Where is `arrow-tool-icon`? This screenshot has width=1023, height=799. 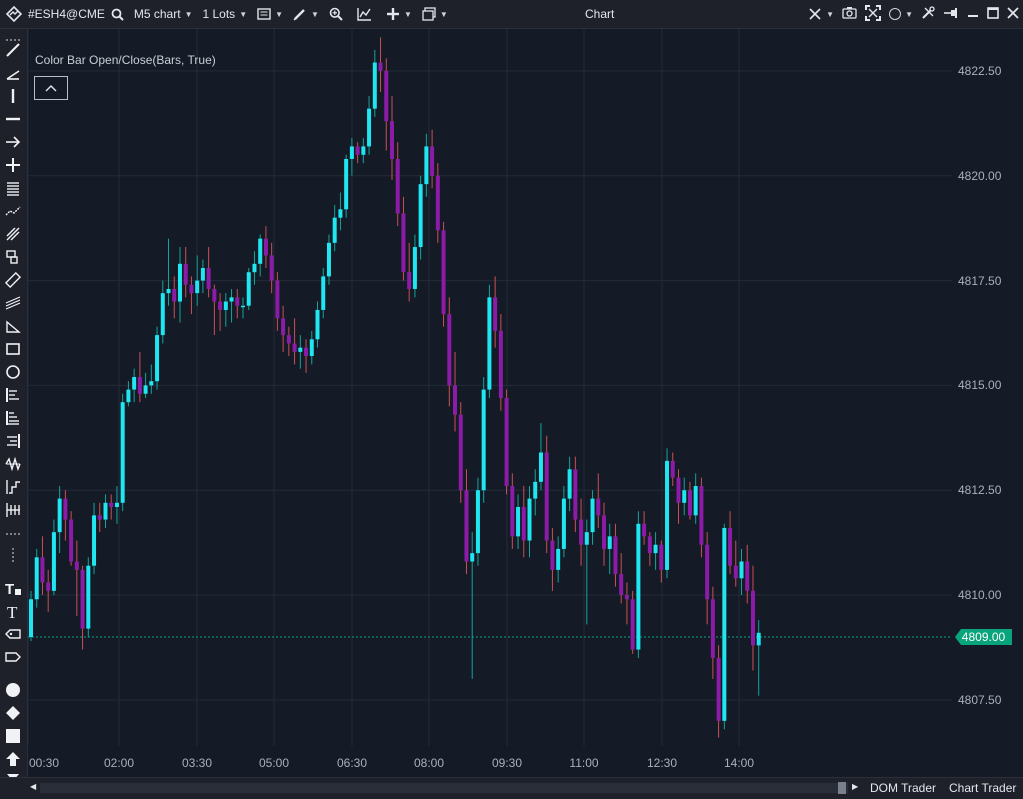 arrow-tool-icon is located at coordinates (13, 142).